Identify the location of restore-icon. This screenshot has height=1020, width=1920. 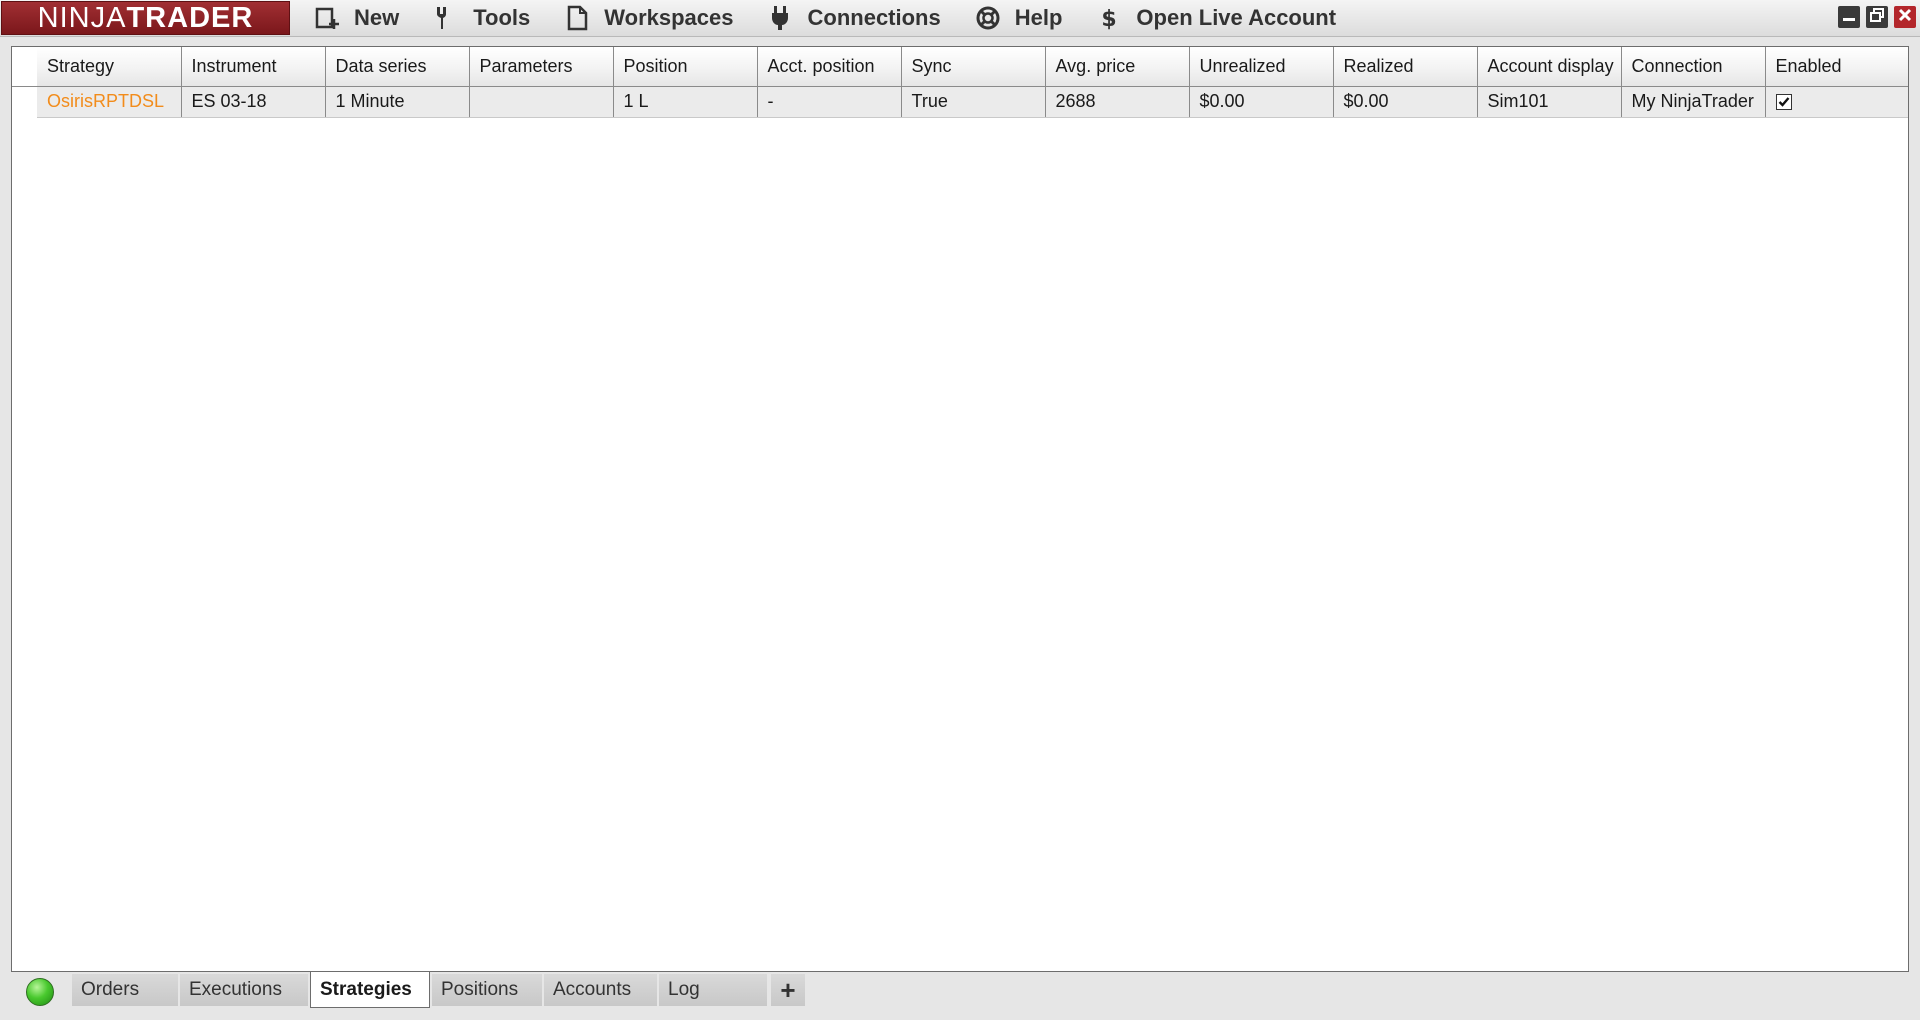
(1877, 17).